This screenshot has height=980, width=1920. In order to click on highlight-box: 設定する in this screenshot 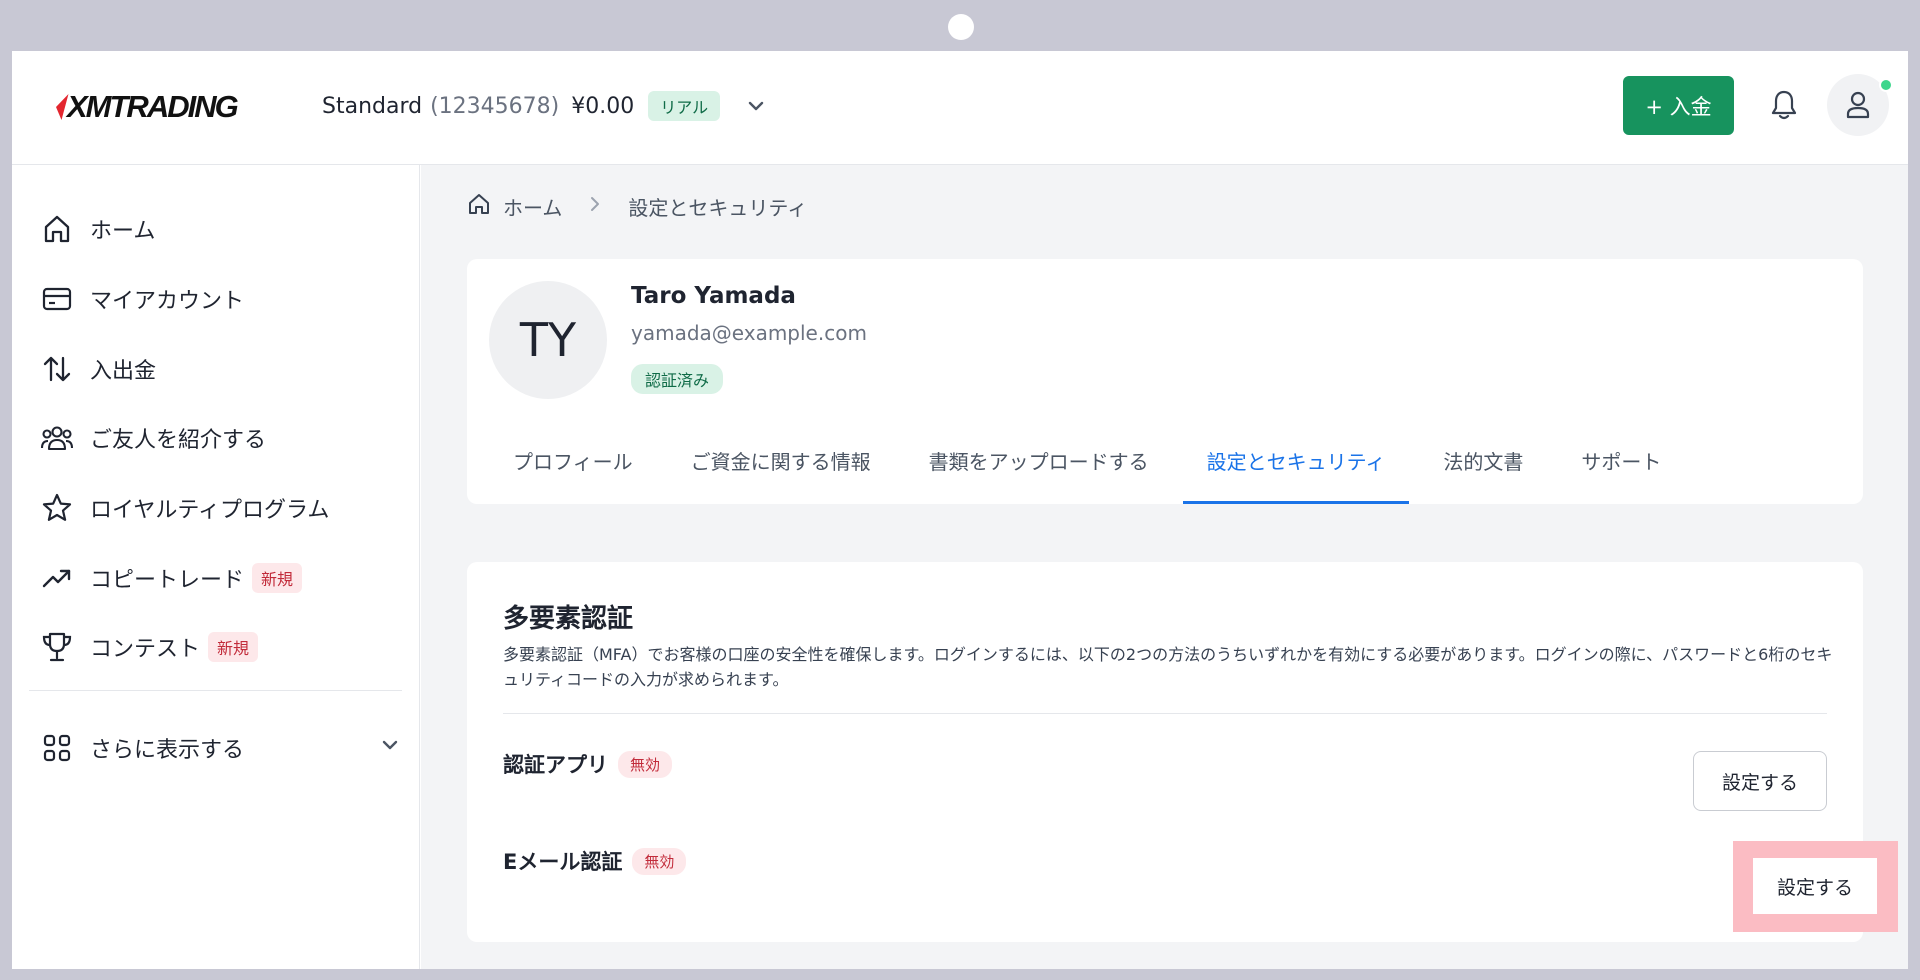, I will do `click(1815, 886)`.